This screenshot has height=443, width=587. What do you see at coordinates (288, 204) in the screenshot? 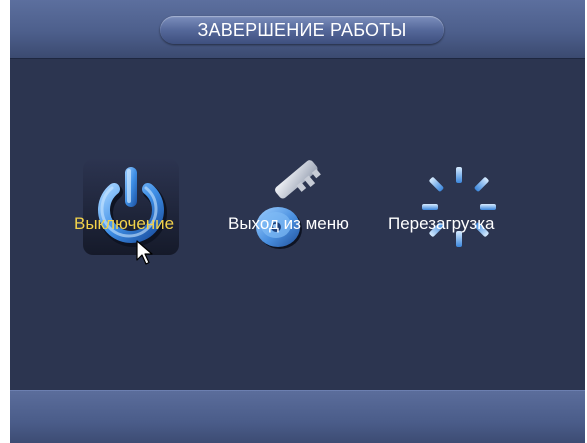
I see `key-icon` at bounding box center [288, 204].